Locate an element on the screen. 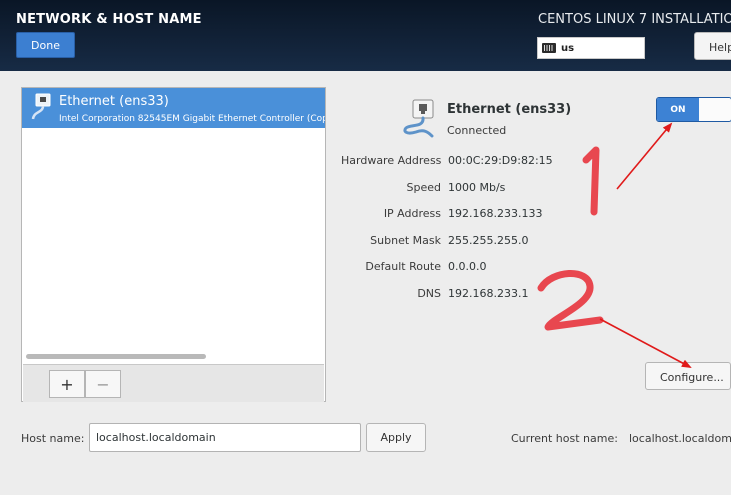 The image size is (731, 495). current-host-name-label: Current host name: is located at coordinates (564, 438).